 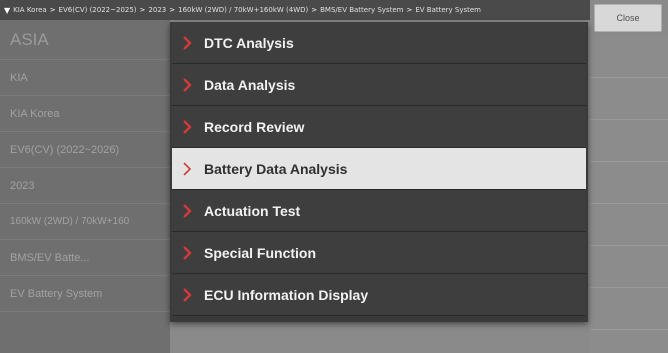 What do you see at coordinates (379, 169) in the screenshot?
I see `menu-item-battery-data-analysis: Battery Data Analysis` at bounding box center [379, 169].